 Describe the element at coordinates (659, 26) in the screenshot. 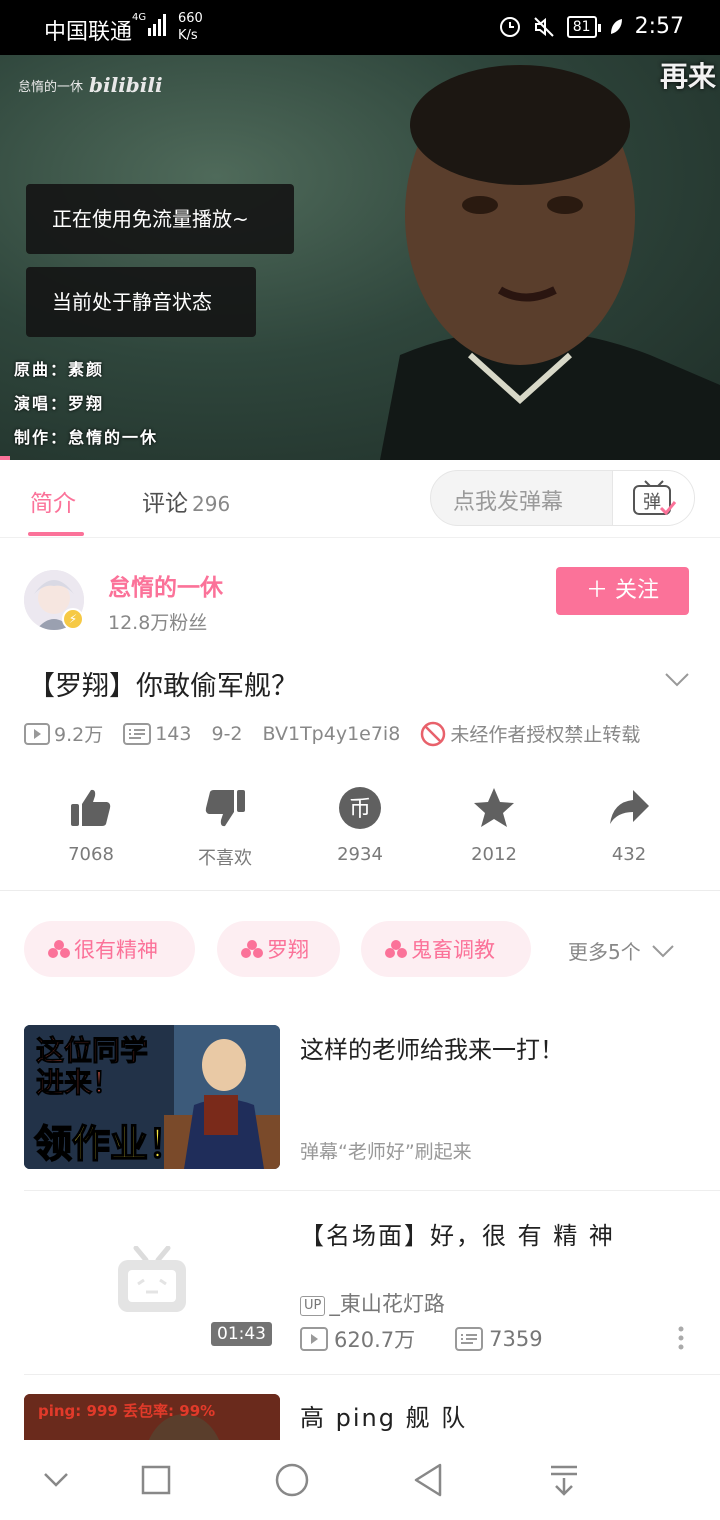

I see `clock: 2:57` at that location.